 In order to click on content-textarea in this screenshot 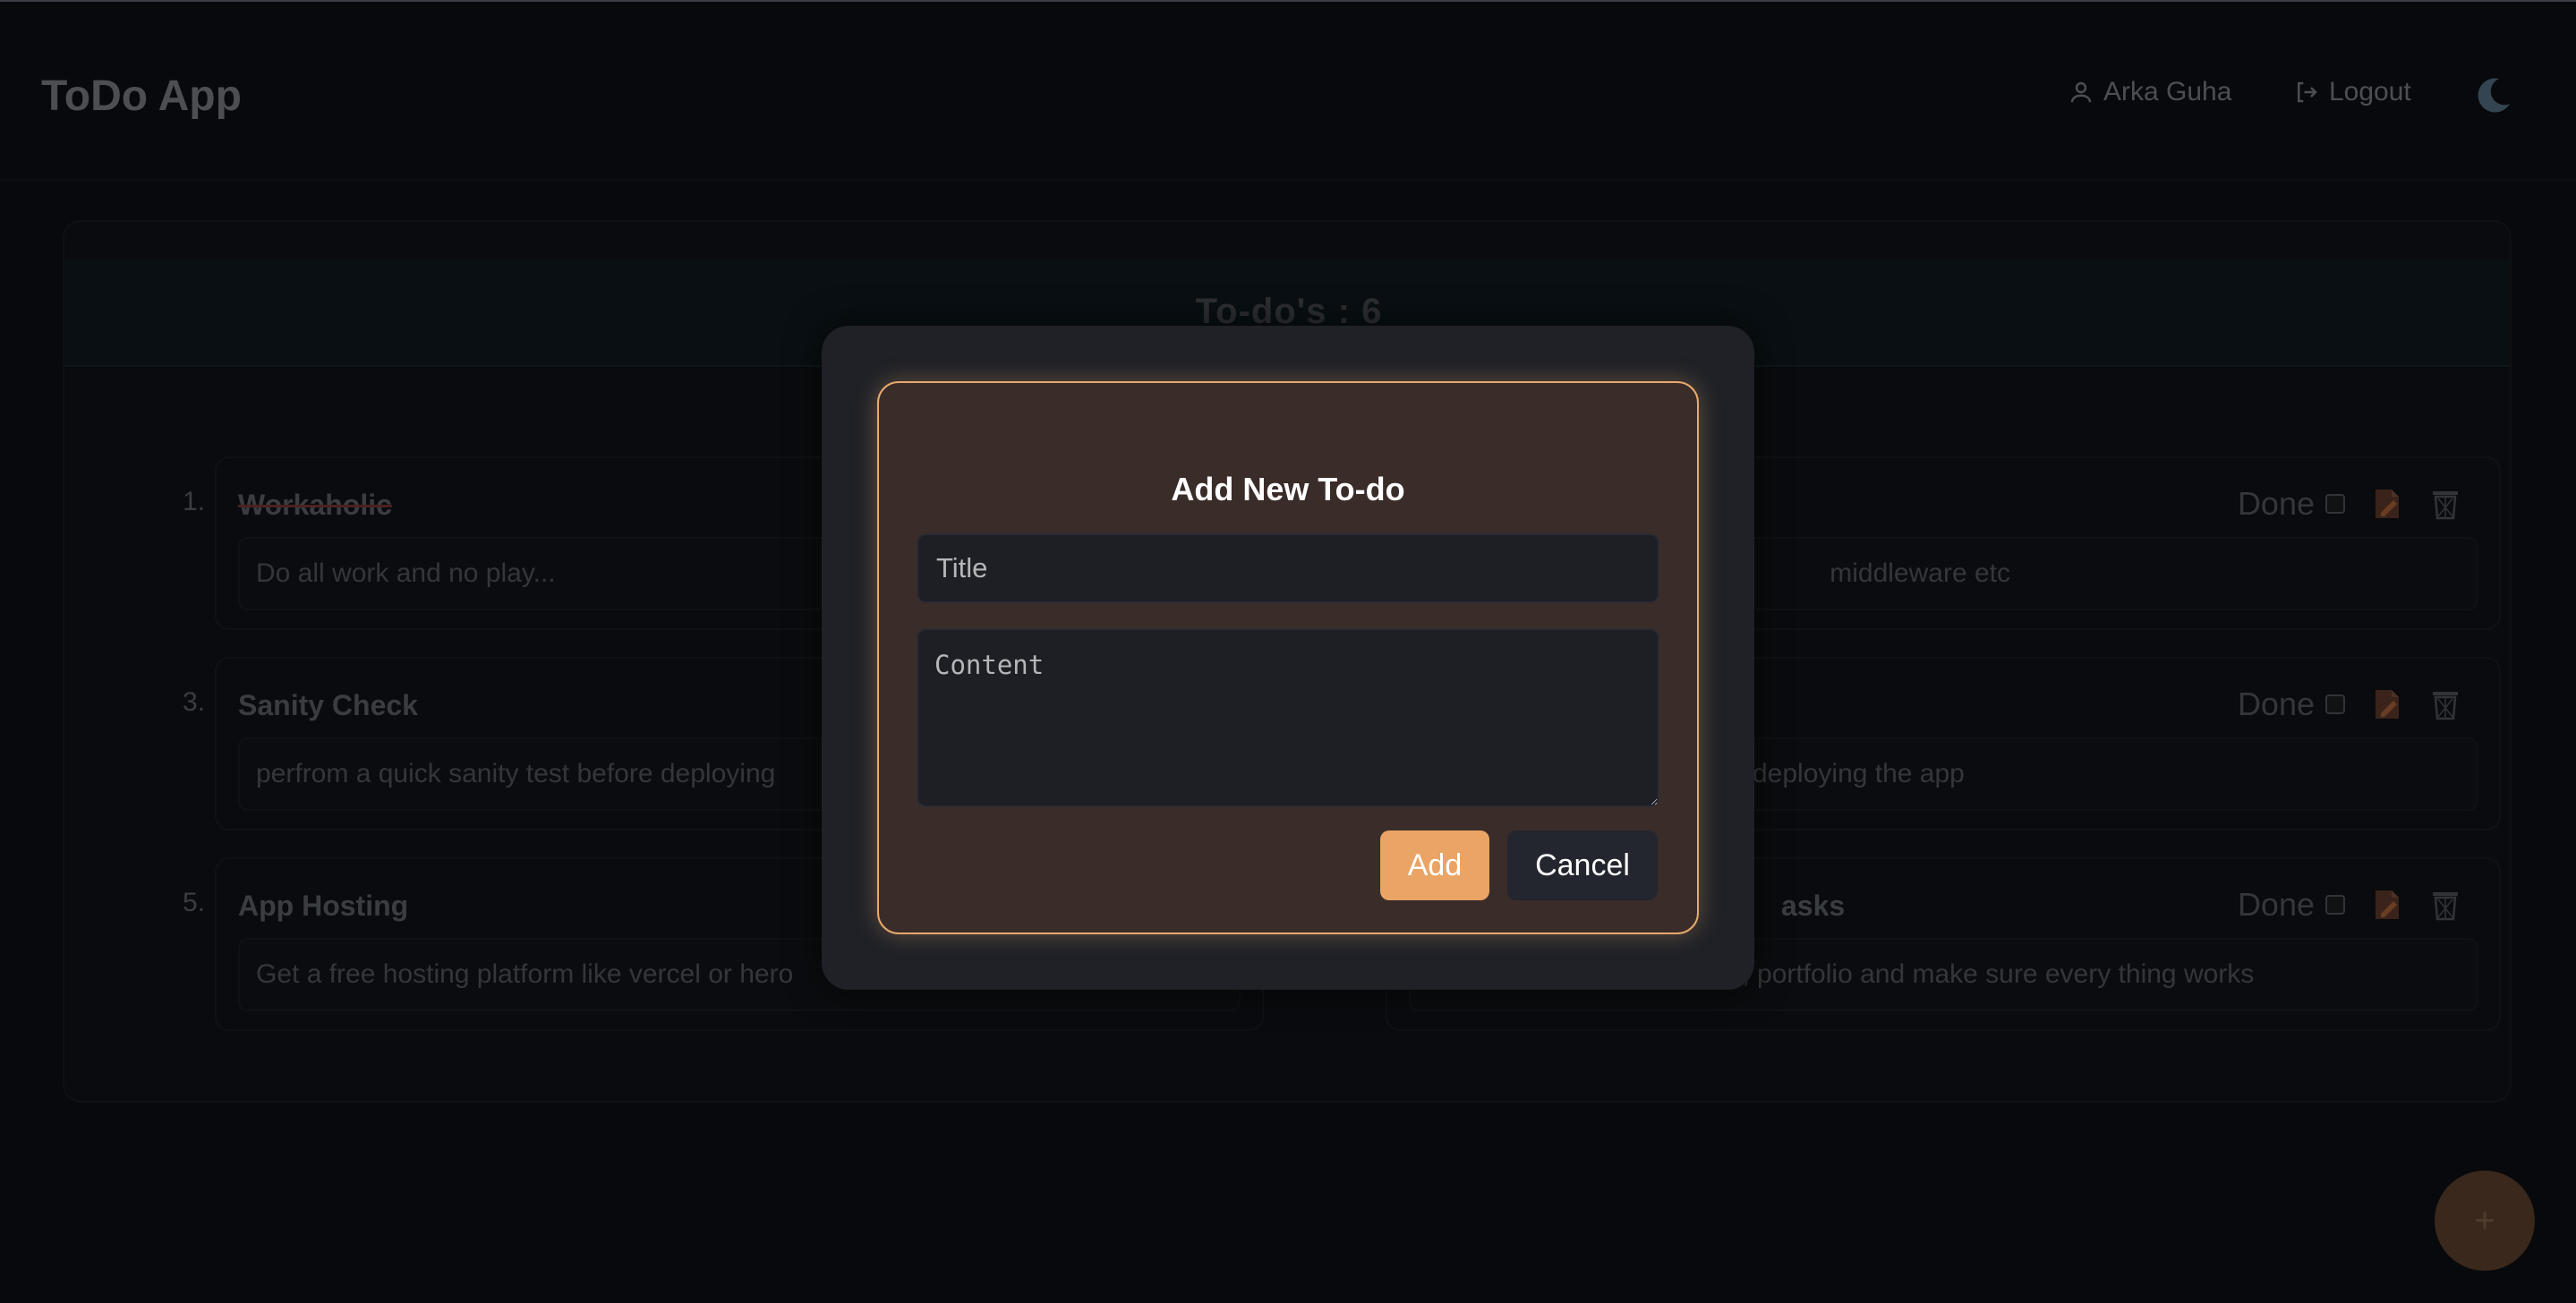, I will do `click(1288, 717)`.